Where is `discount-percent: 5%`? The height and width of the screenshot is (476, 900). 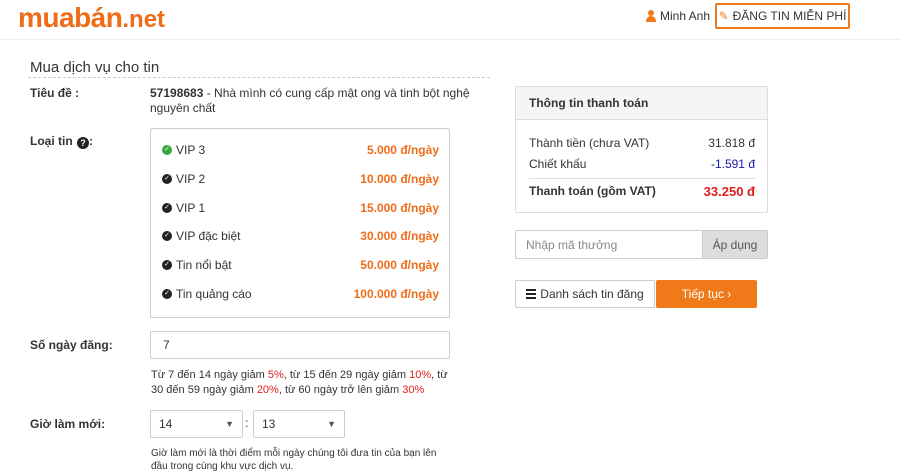 discount-percent: 5% is located at coordinates (275, 375).